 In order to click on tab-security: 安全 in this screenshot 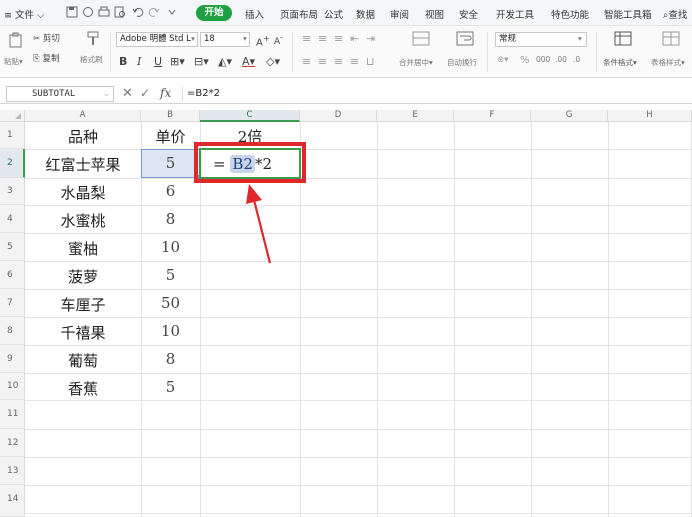, I will do `click(468, 14)`.